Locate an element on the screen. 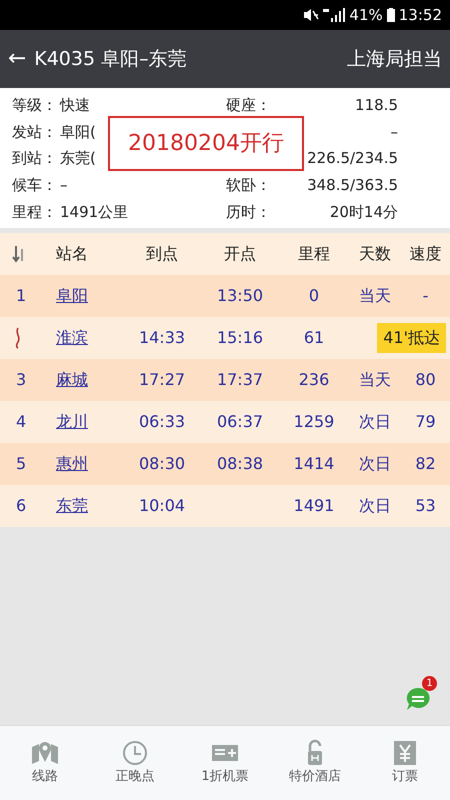 This screenshot has width=450, height=800. column-header: 速度 is located at coordinates (425, 254).